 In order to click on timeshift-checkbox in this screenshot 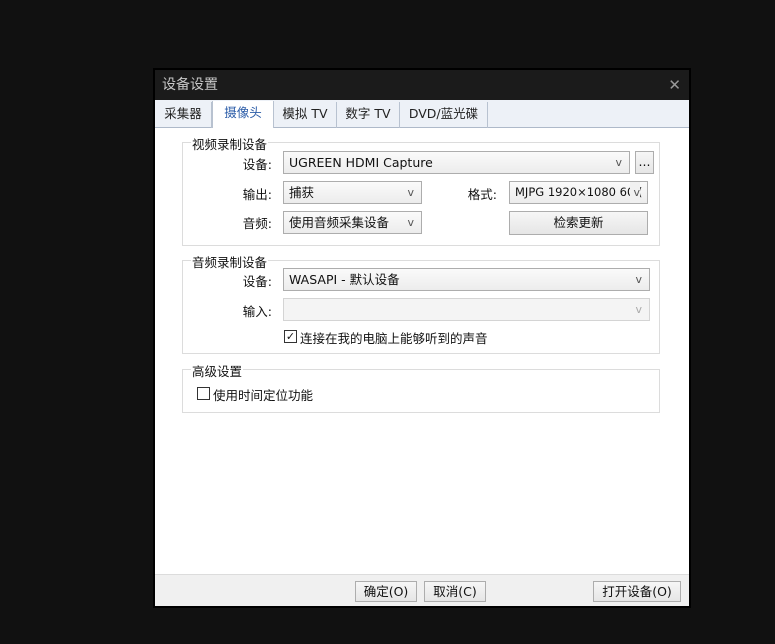, I will do `click(203, 393)`.